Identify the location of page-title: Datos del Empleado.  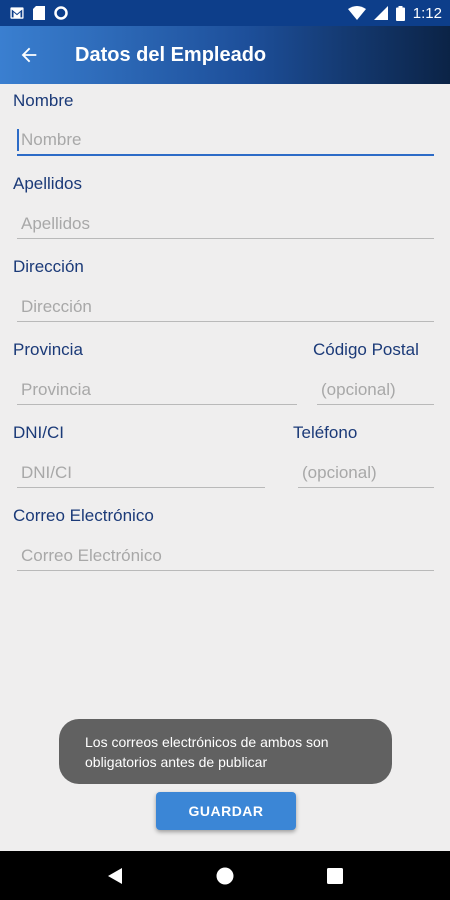
(171, 54).